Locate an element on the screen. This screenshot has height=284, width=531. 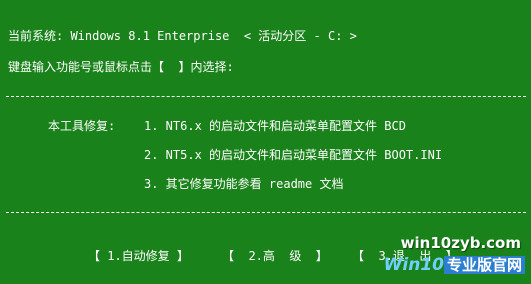
divider-top is located at coordinates (266, 96).